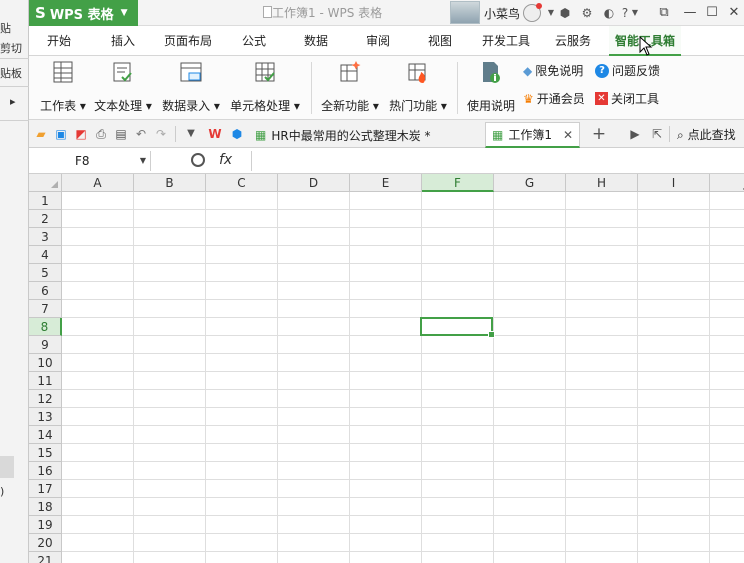  I want to click on avatar, so click(532, 12).